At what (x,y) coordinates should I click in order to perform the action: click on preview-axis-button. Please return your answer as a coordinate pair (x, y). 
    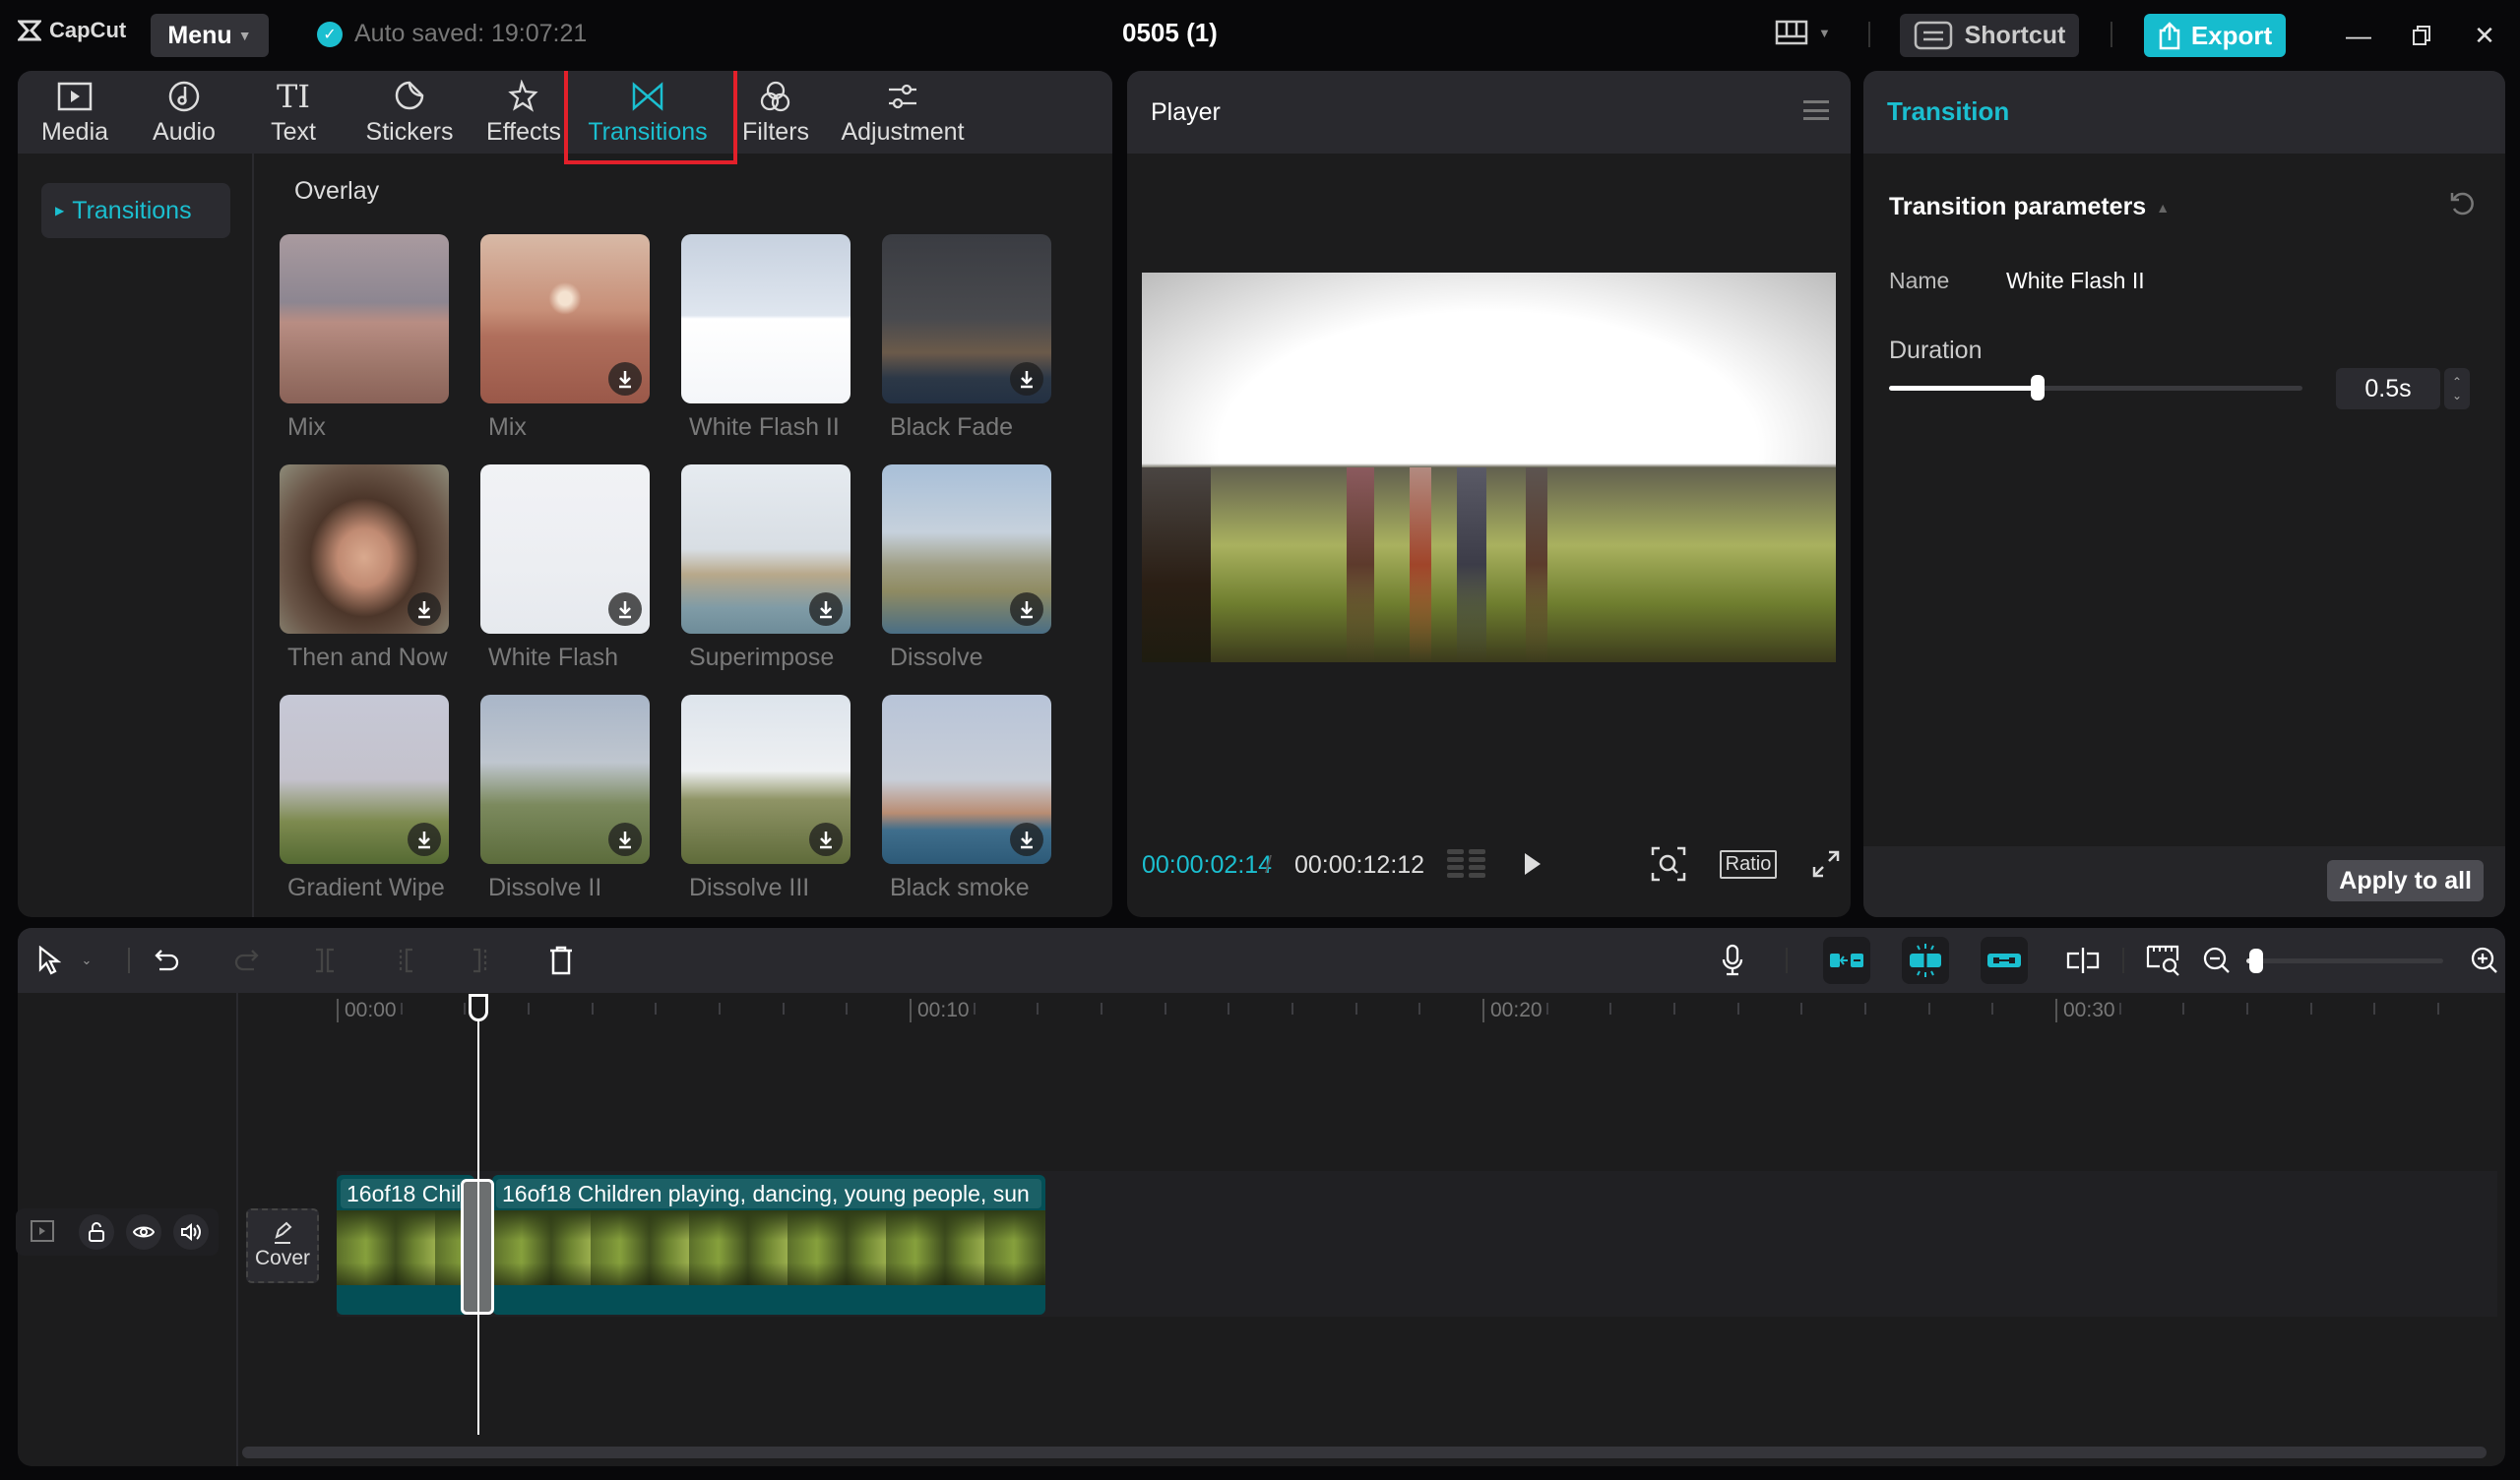
    Looking at the image, I should click on (2083, 960).